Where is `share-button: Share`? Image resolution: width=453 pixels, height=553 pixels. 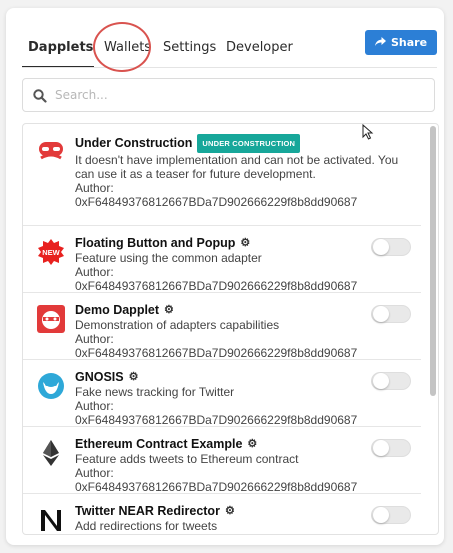 share-button: Share is located at coordinates (401, 42).